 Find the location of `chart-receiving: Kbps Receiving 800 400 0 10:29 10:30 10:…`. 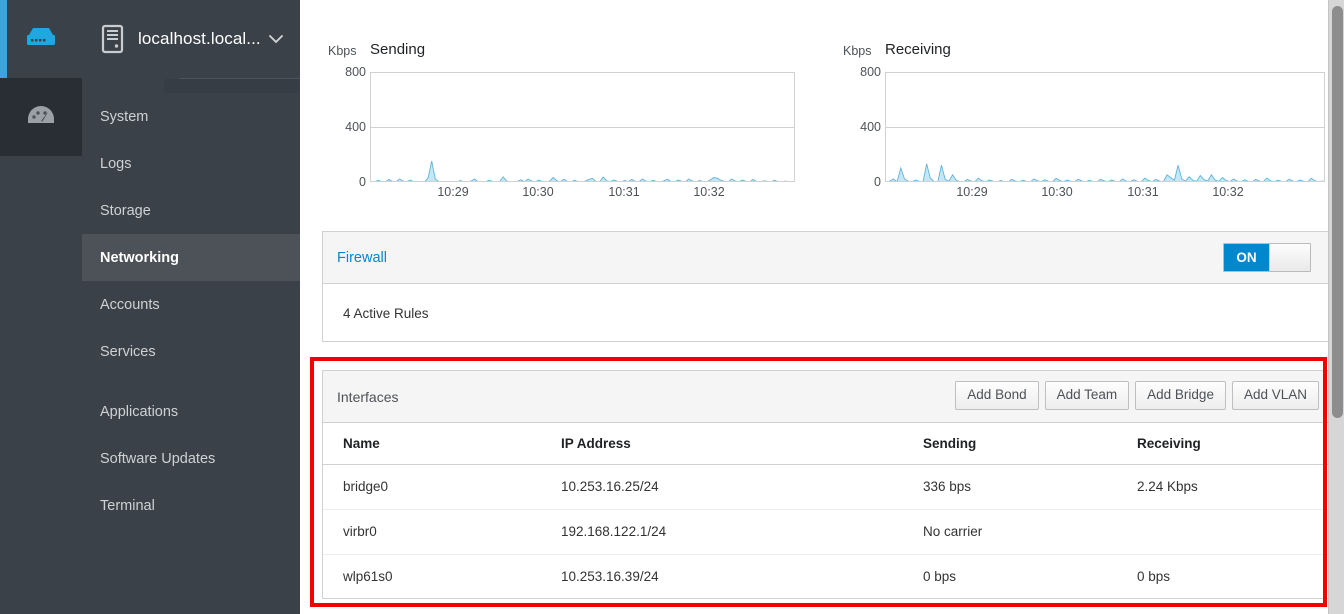

chart-receiving: Kbps Receiving 800 400 0 10:29 10:30 10:… is located at coordinates (1084, 122).